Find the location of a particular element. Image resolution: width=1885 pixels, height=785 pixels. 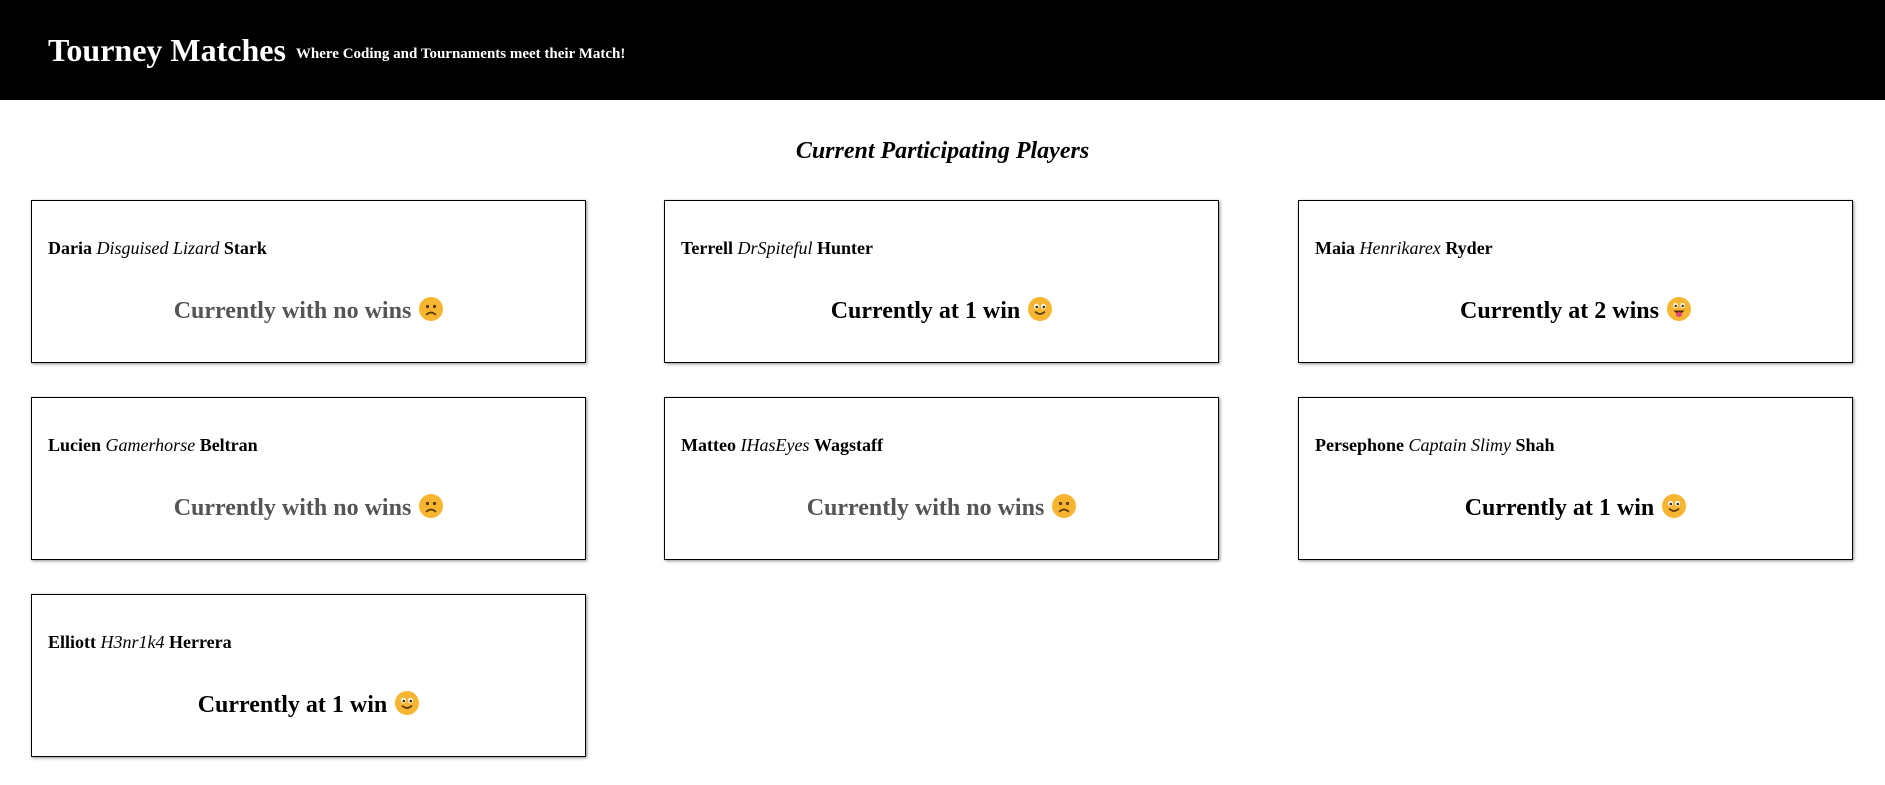

player-last-name: Beltran is located at coordinates (228, 445).